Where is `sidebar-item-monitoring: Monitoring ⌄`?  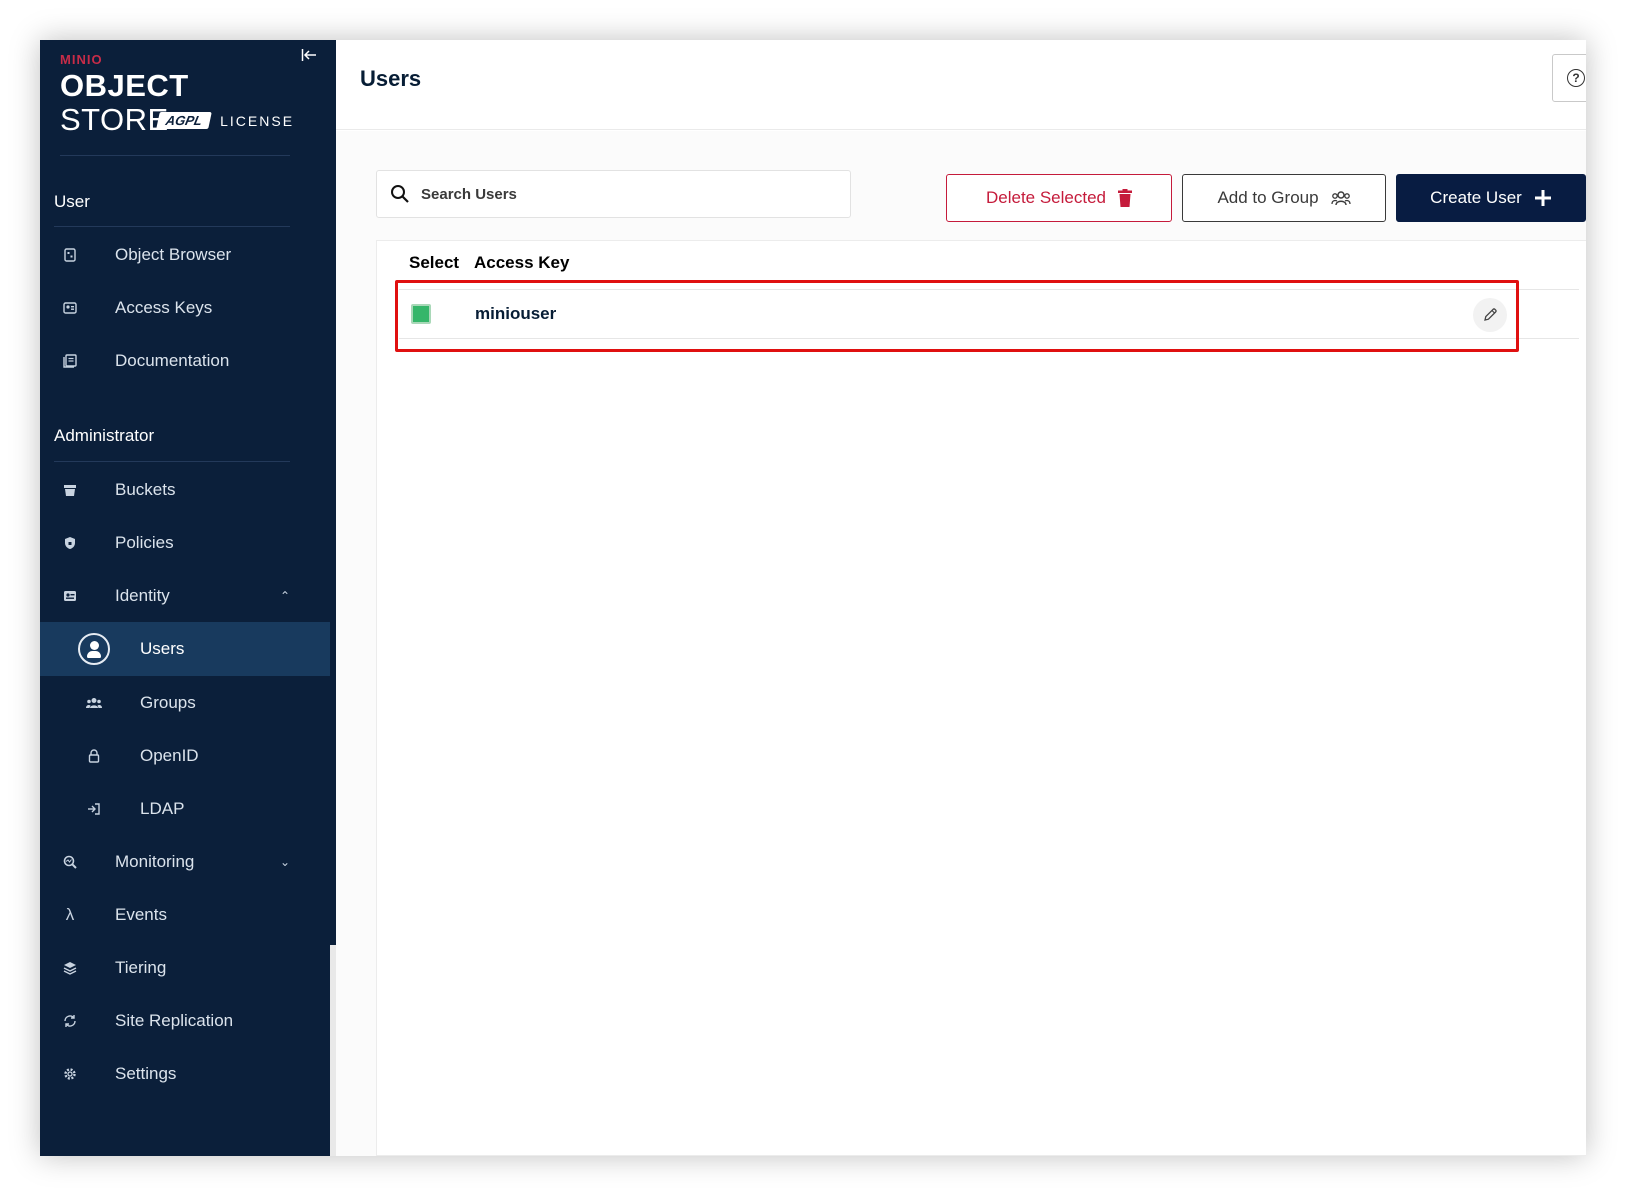 sidebar-item-monitoring: Monitoring ⌄ is located at coordinates (185, 862).